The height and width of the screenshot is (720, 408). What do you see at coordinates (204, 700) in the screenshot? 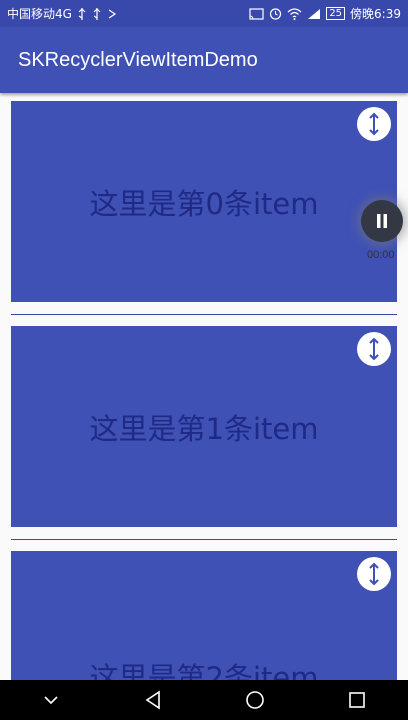
I see `navigation-bar` at bounding box center [204, 700].